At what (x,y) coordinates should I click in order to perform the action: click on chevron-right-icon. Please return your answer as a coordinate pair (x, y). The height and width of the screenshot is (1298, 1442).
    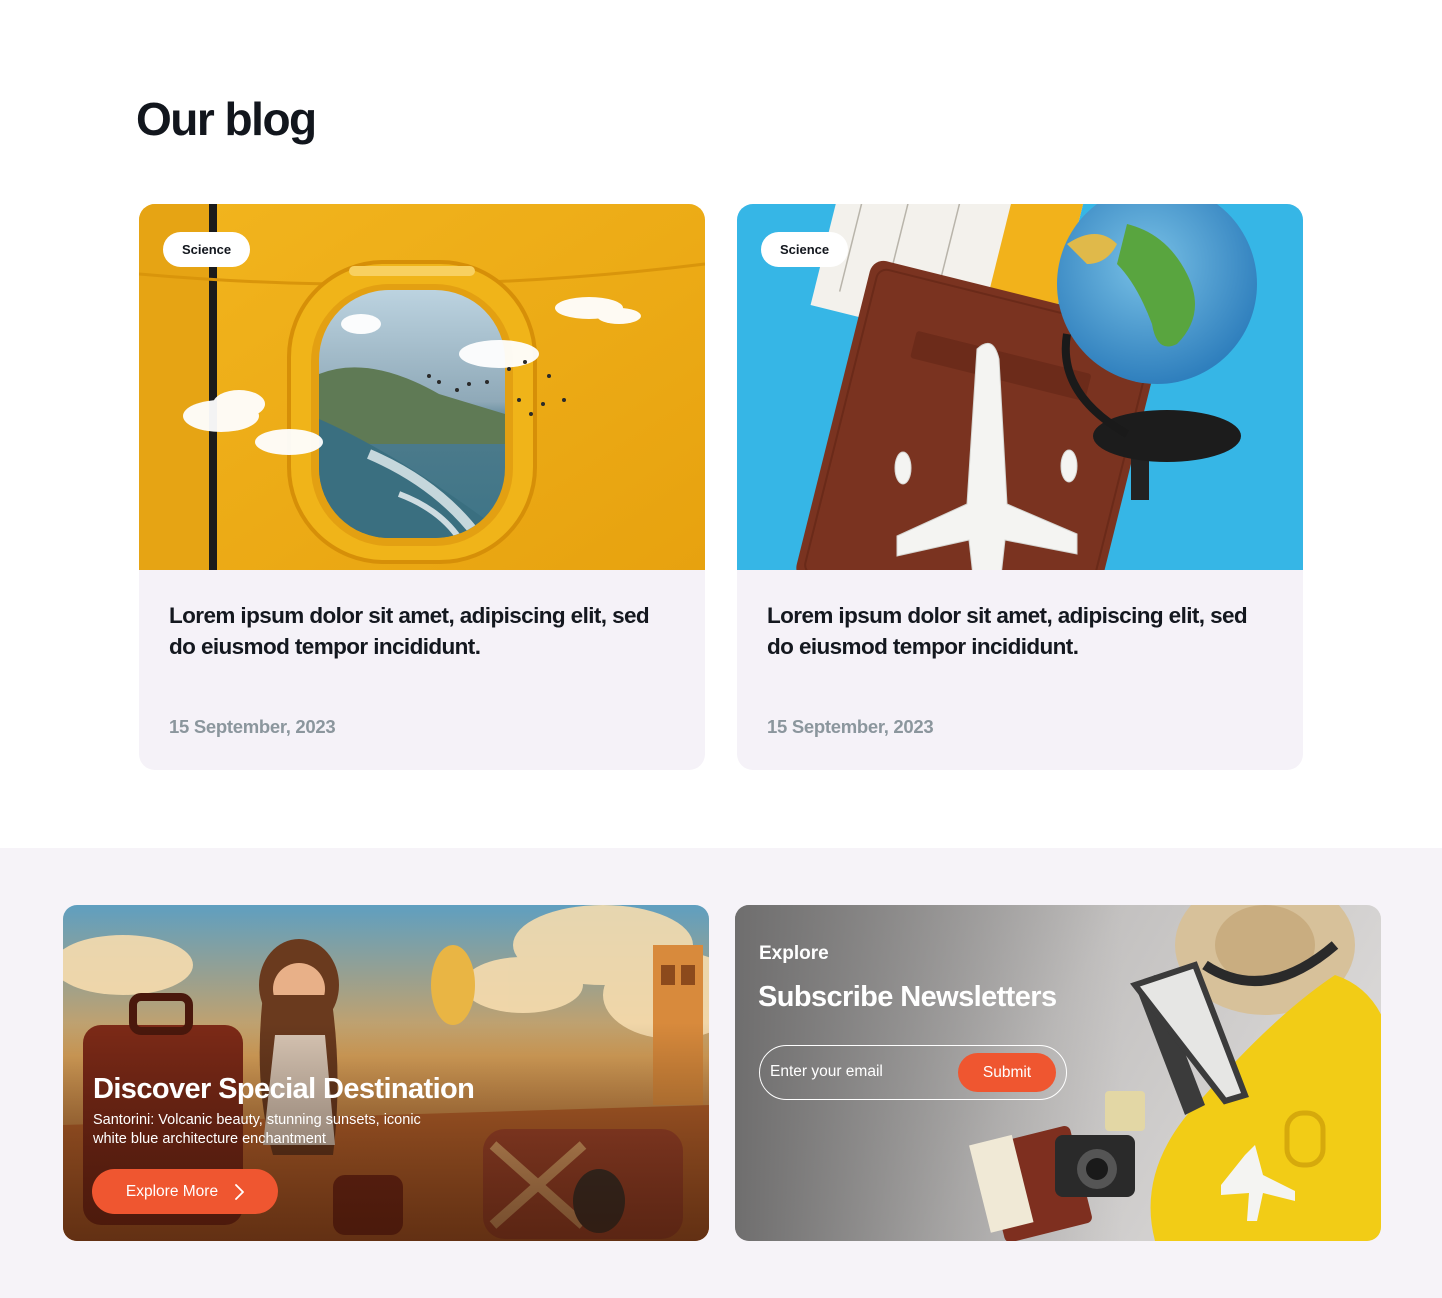
    Looking at the image, I should click on (239, 1191).